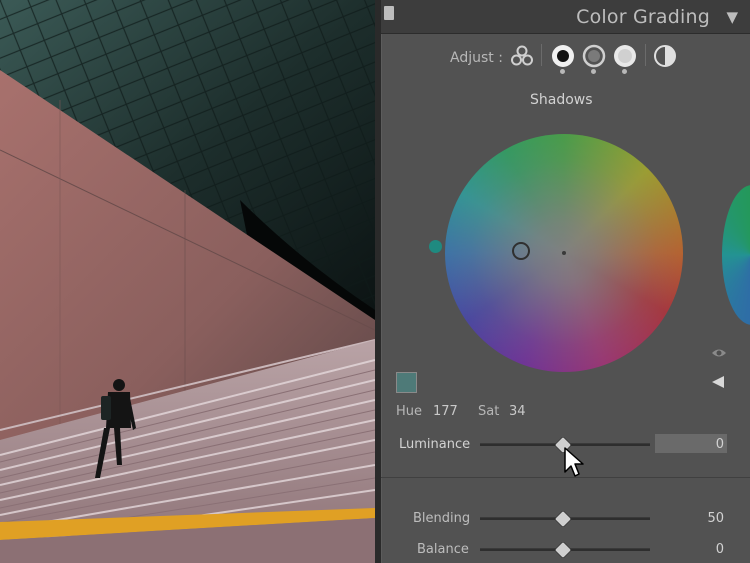  What do you see at coordinates (521, 251) in the screenshot?
I see `wheel-selection-marker` at bounding box center [521, 251].